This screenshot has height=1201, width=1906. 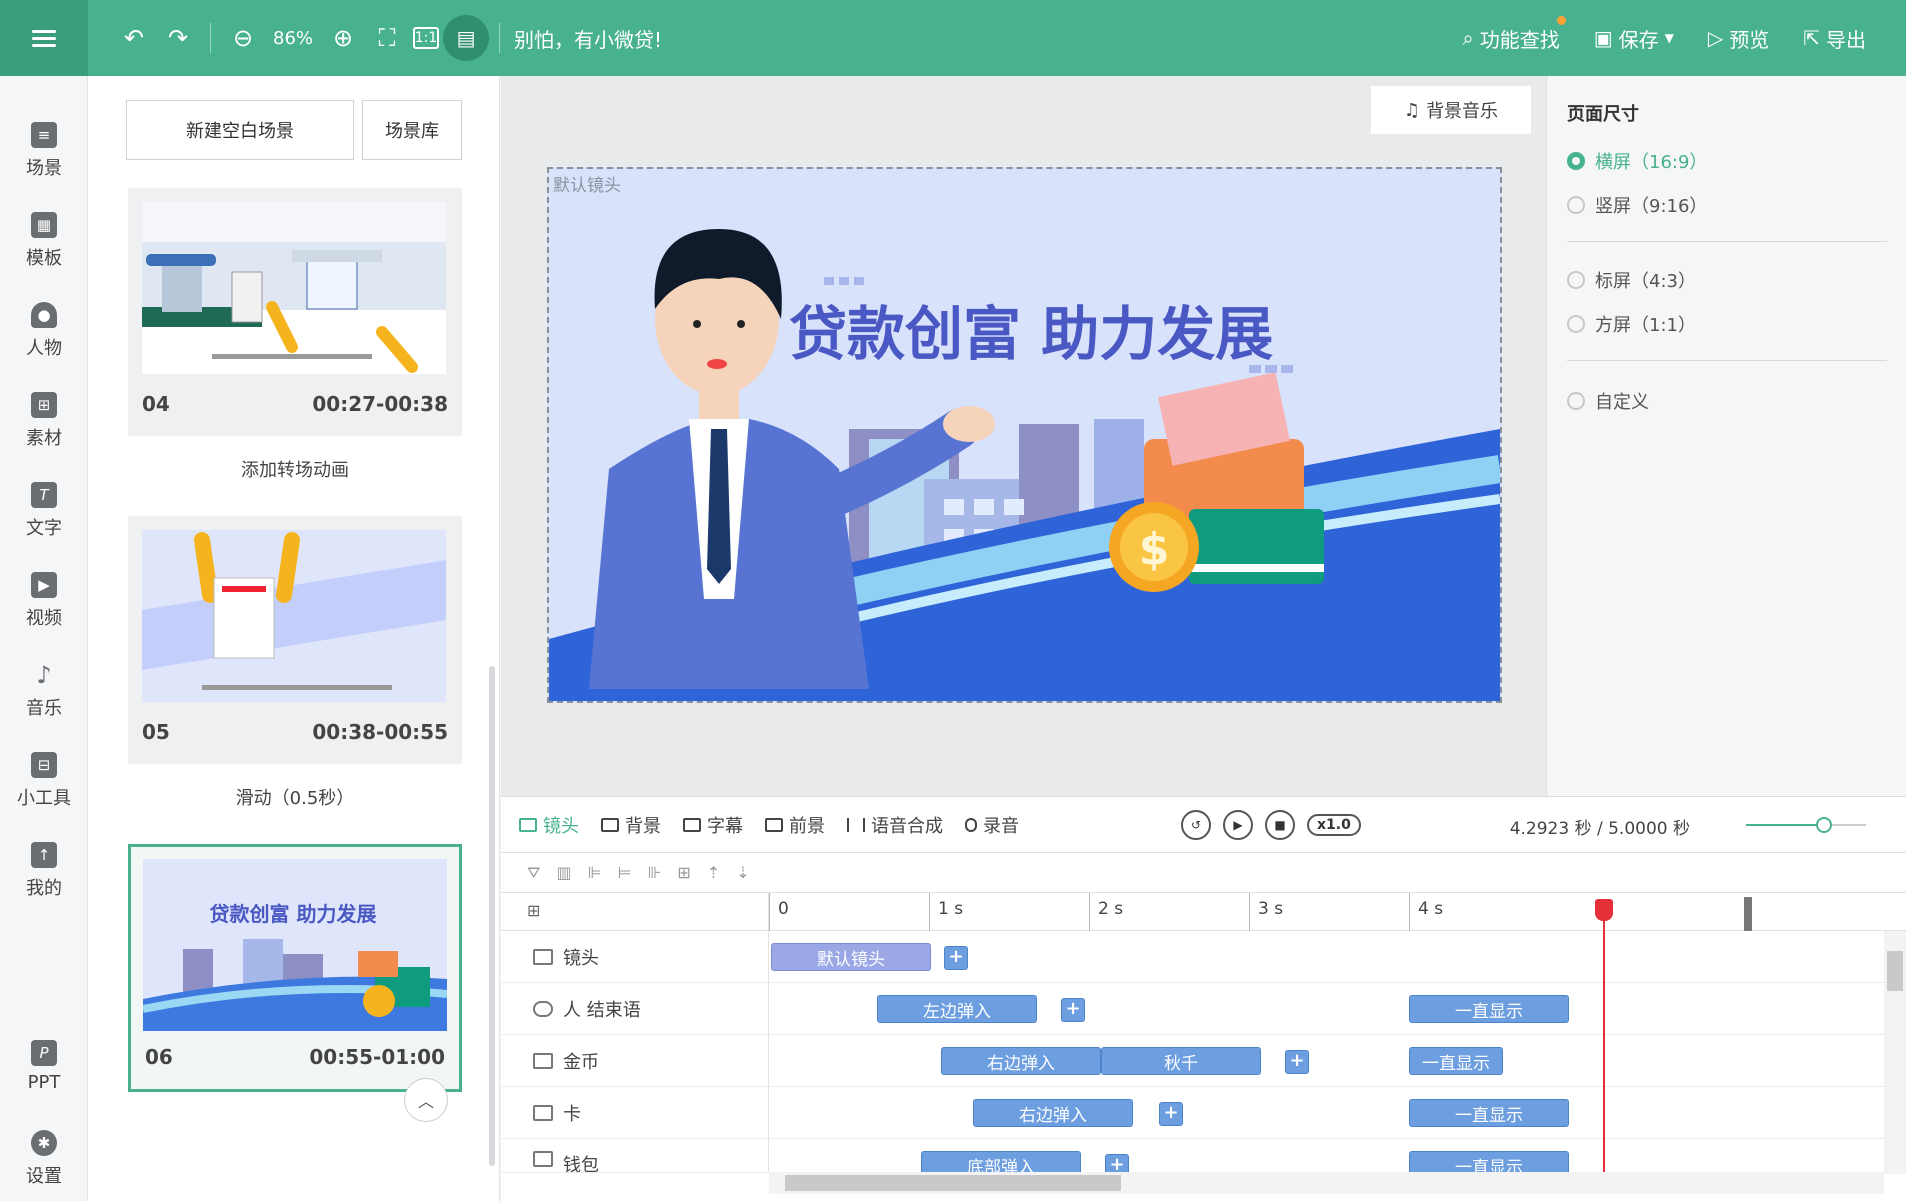 I want to click on play-button: ▶, so click(x=1238, y=824).